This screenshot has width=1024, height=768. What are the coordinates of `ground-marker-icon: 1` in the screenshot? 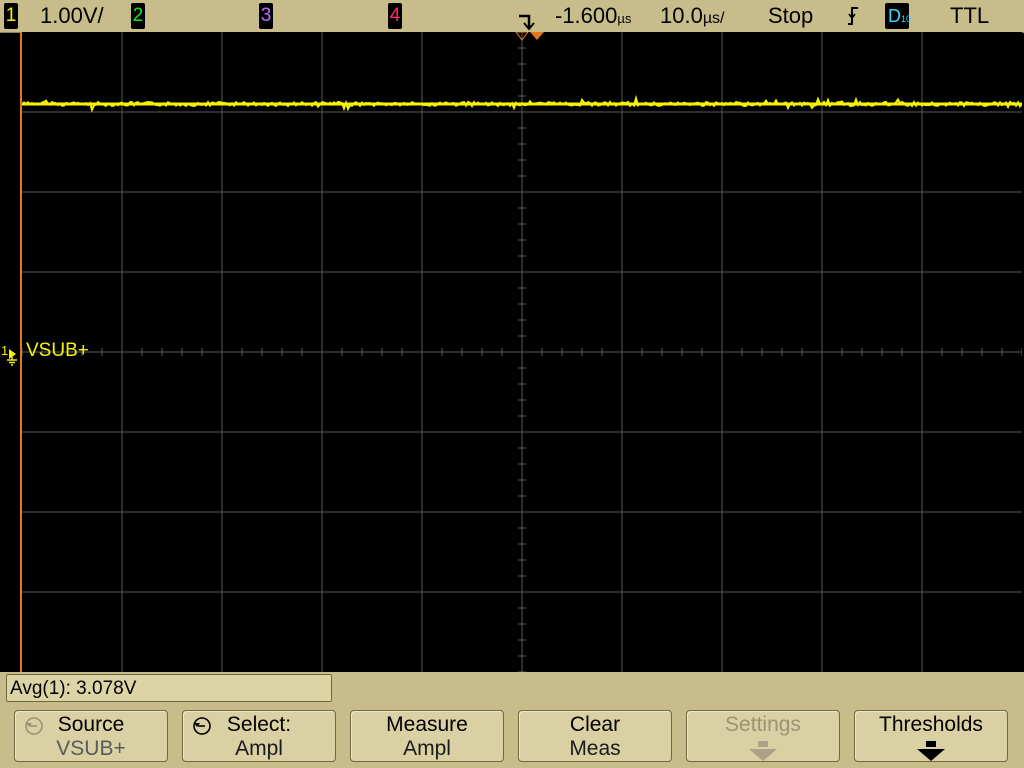 It's located at (11, 353).